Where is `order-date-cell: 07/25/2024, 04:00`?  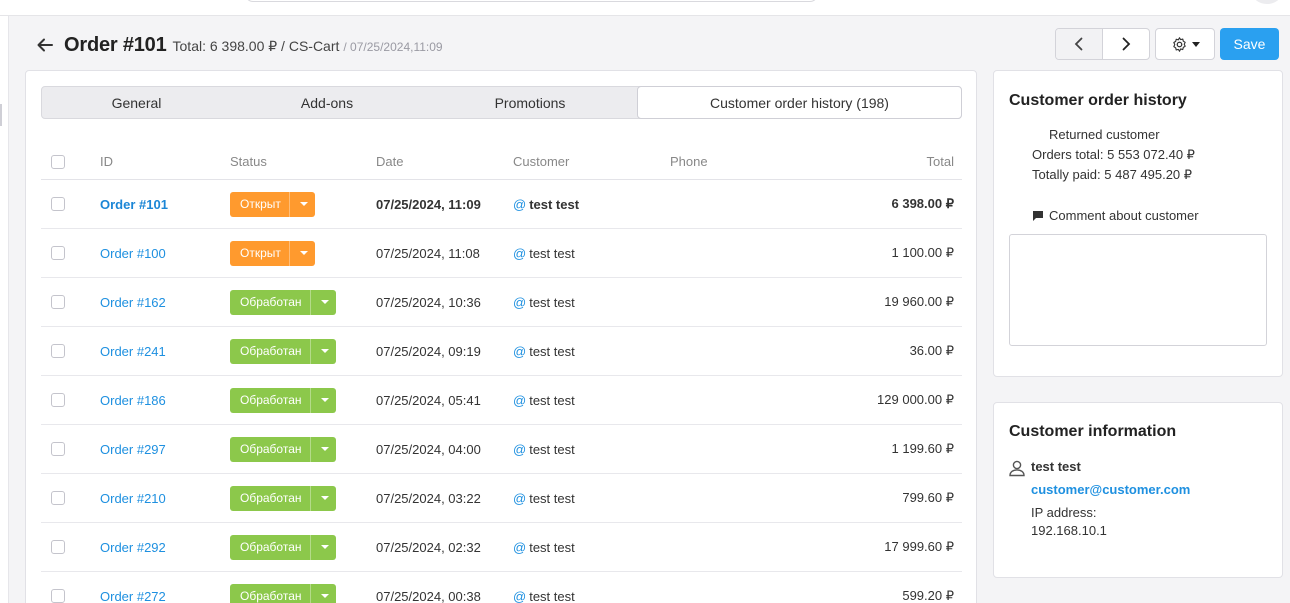 order-date-cell: 07/25/2024, 04:00 is located at coordinates (428, 449).